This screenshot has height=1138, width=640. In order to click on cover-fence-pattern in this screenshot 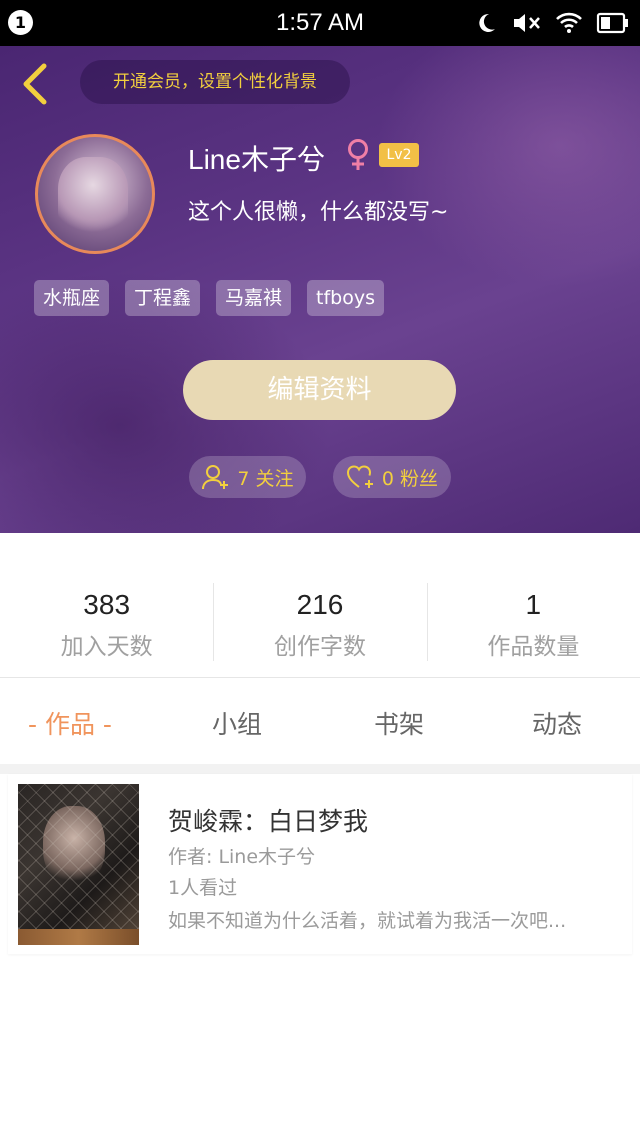, I will do `click(78, 864)`.